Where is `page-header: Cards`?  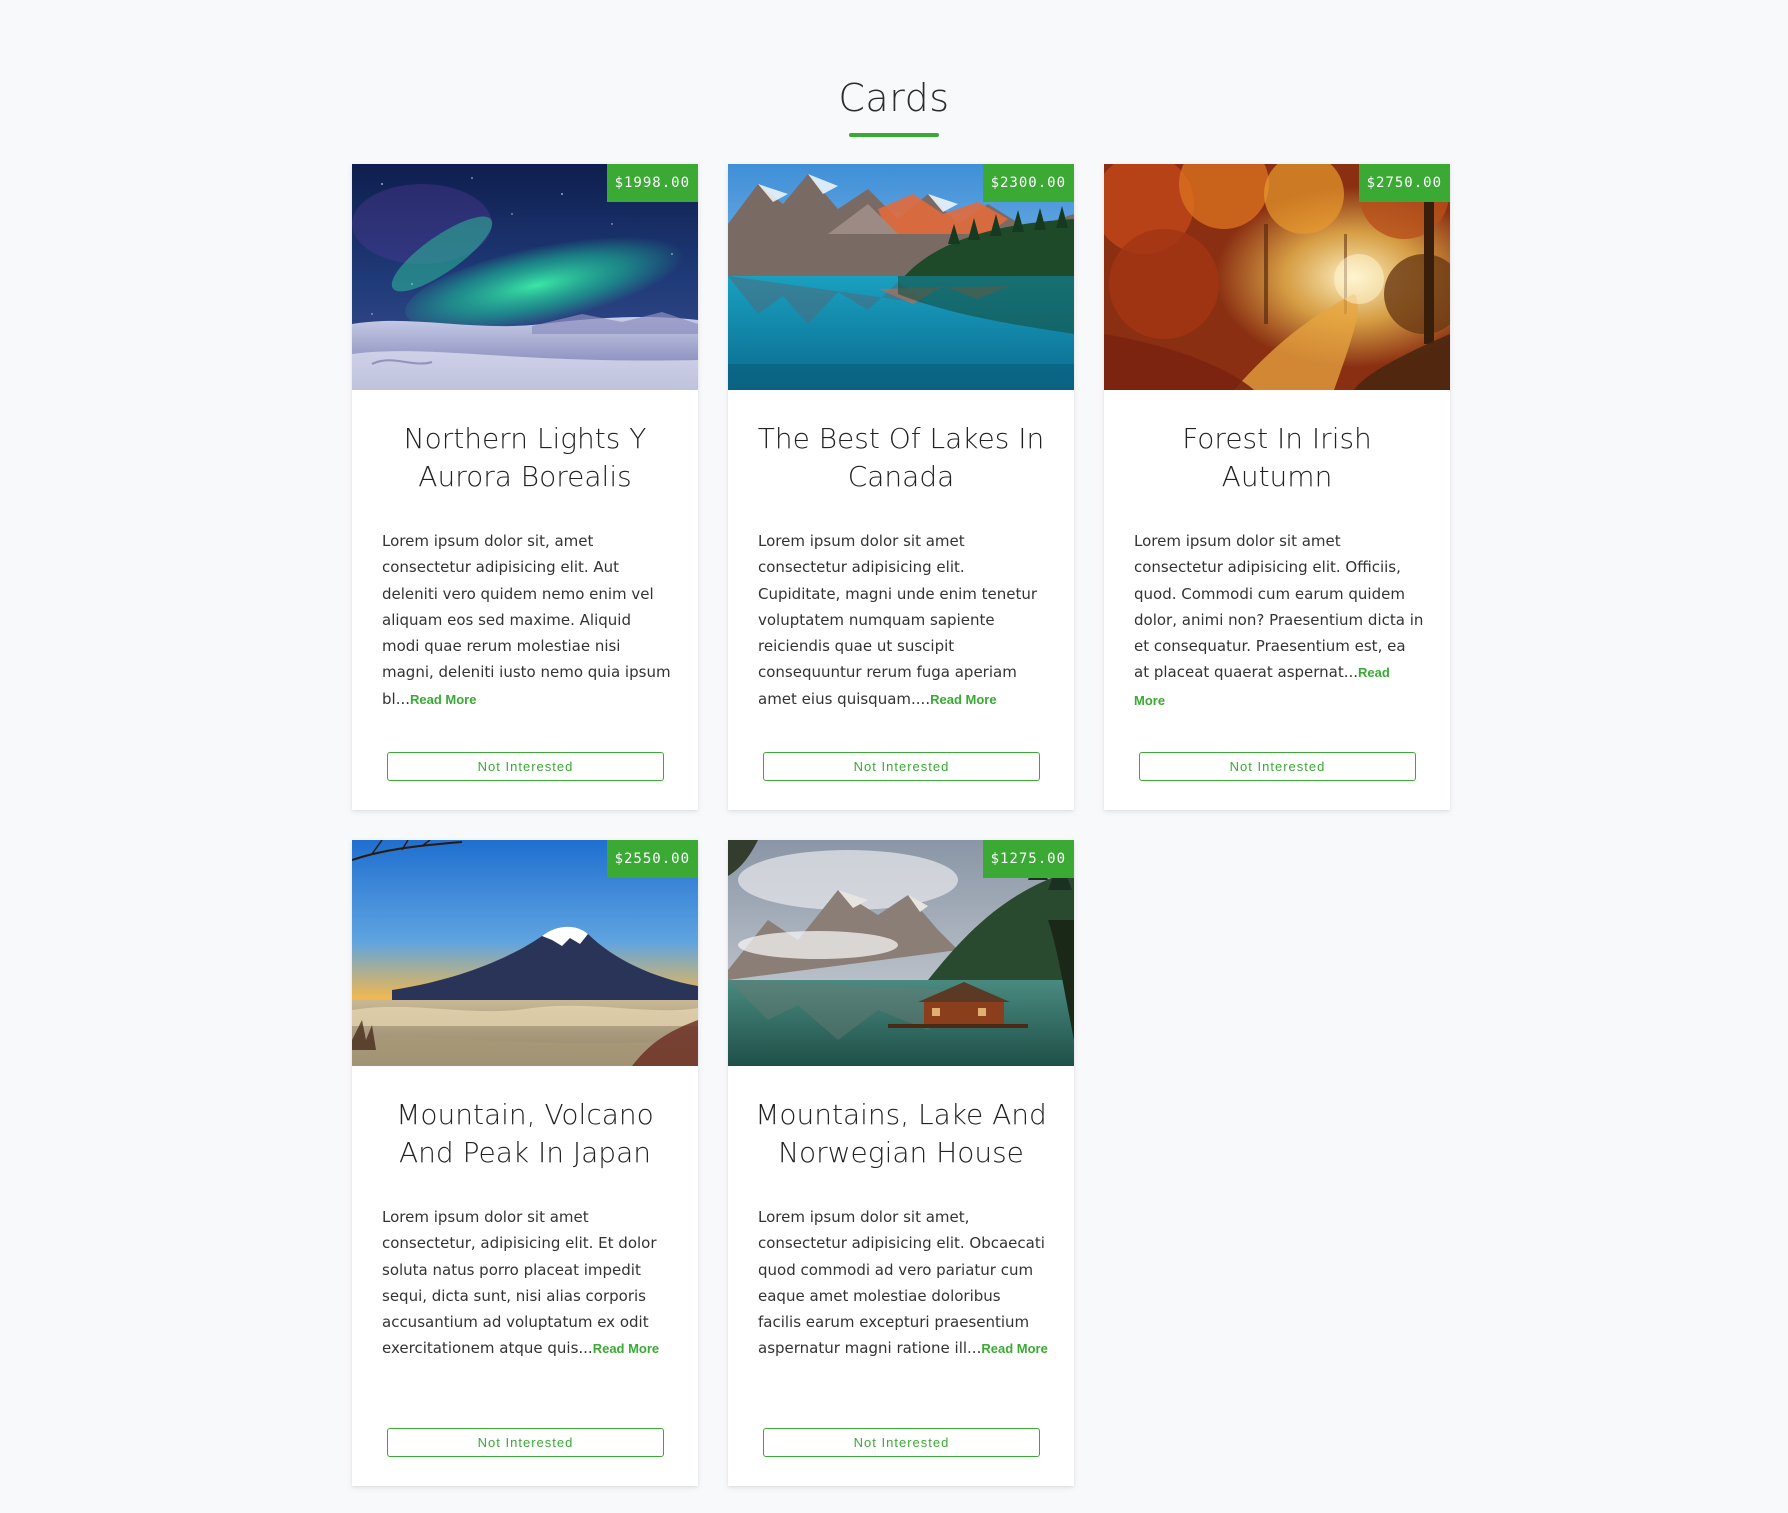
page-header: Cards is located at coordinates (894, 104).